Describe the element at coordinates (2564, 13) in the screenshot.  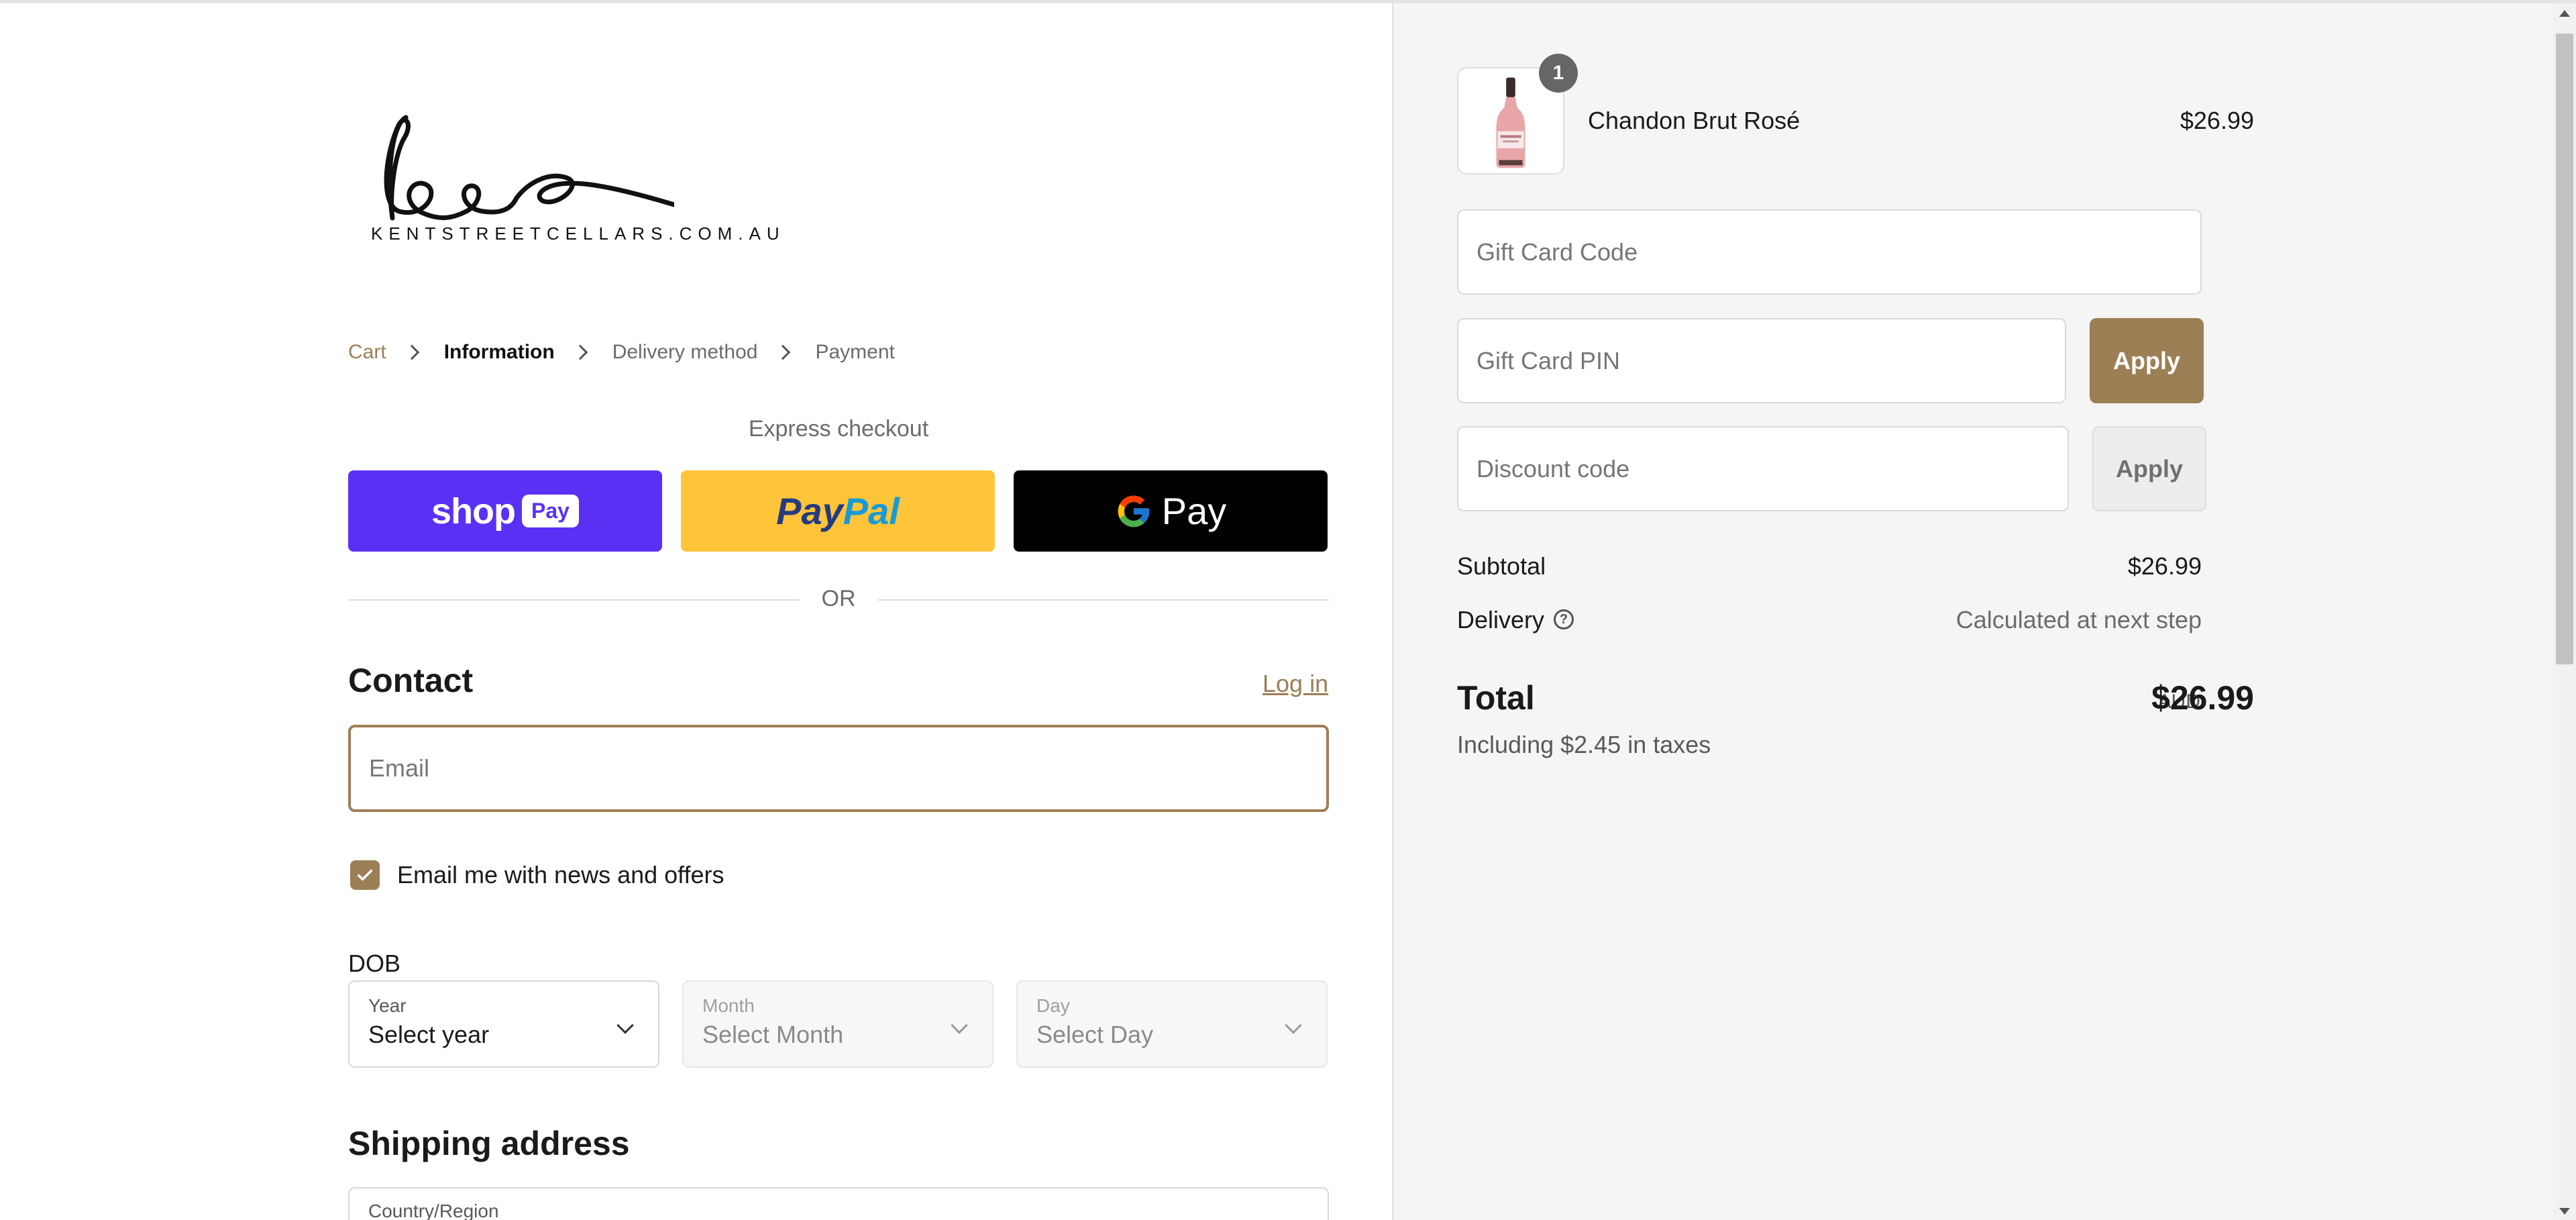
I see `scroll-up-arrow-icon` at that location.